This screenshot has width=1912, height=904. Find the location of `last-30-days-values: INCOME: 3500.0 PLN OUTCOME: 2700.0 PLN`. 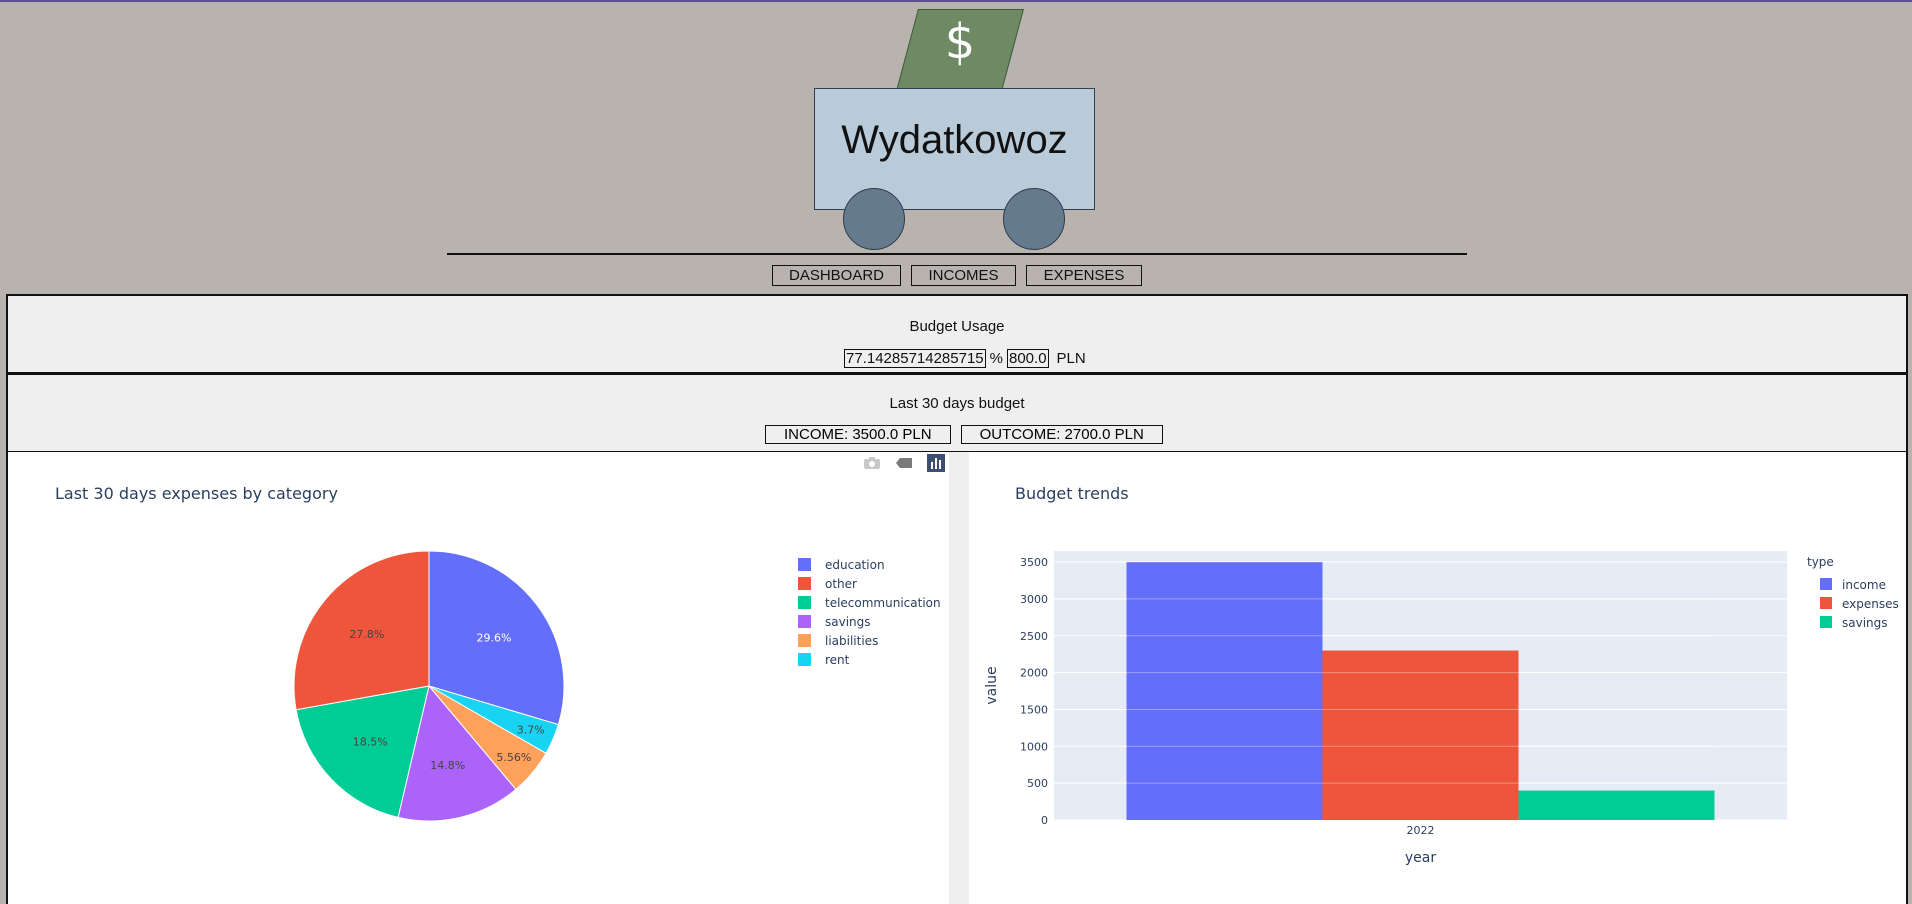

last-30-days-values: INCOME: 3500.0 PLN OUTCOME: 2700.0 PLN is located at coordinates (964, 434).